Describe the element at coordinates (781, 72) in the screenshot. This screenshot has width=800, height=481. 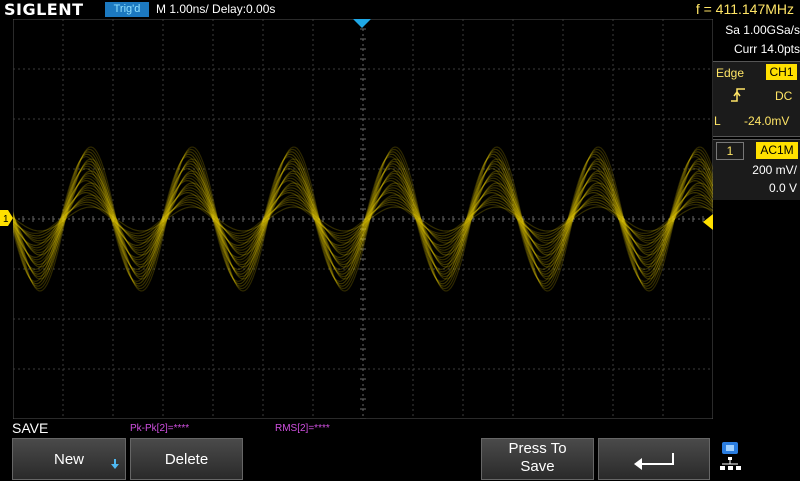
I see `trigger-source-badge: CH1` at that location.